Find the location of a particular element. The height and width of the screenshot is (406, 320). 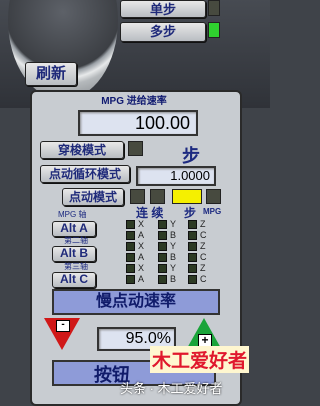

mpg-axis-label: MPG 轴 is located at coordinates (72, 214).